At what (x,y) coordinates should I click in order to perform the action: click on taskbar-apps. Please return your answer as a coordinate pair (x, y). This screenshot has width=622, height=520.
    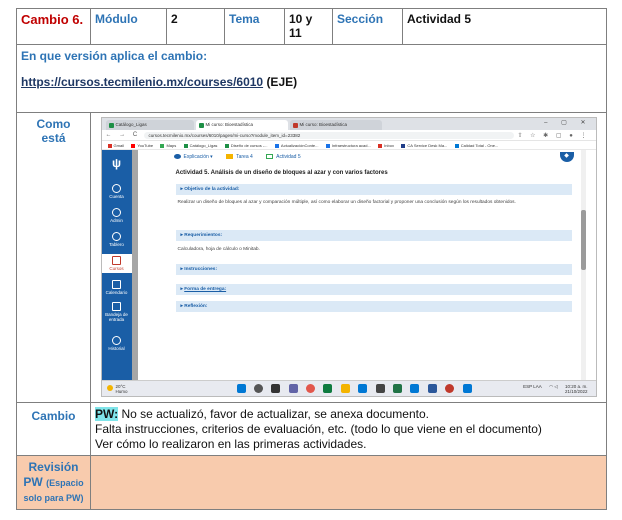
    Looking at the image, I should click on (357, 389).